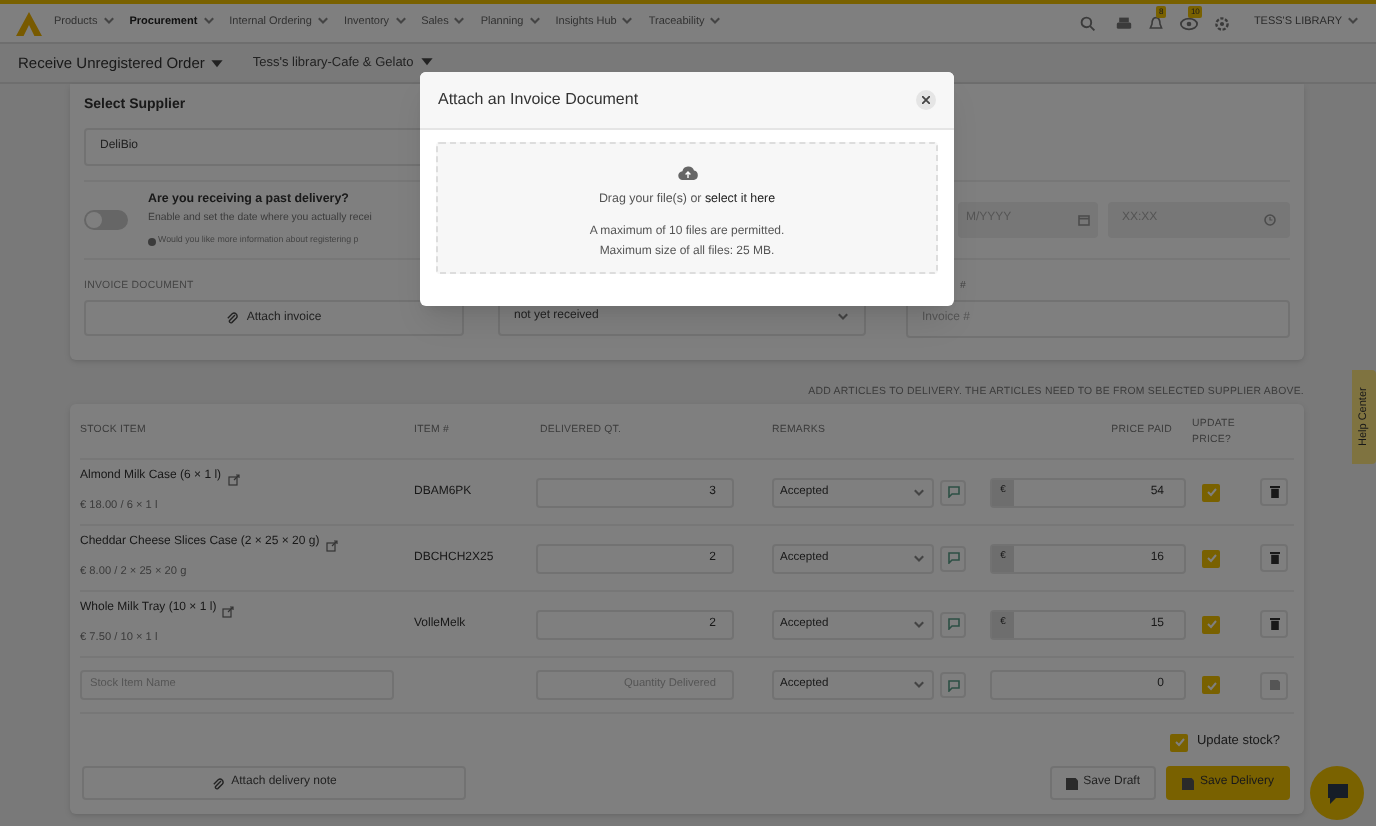 The width and height of the screenshot is (1376, 826). I want to click on bell-icon, so click(1155, 23).